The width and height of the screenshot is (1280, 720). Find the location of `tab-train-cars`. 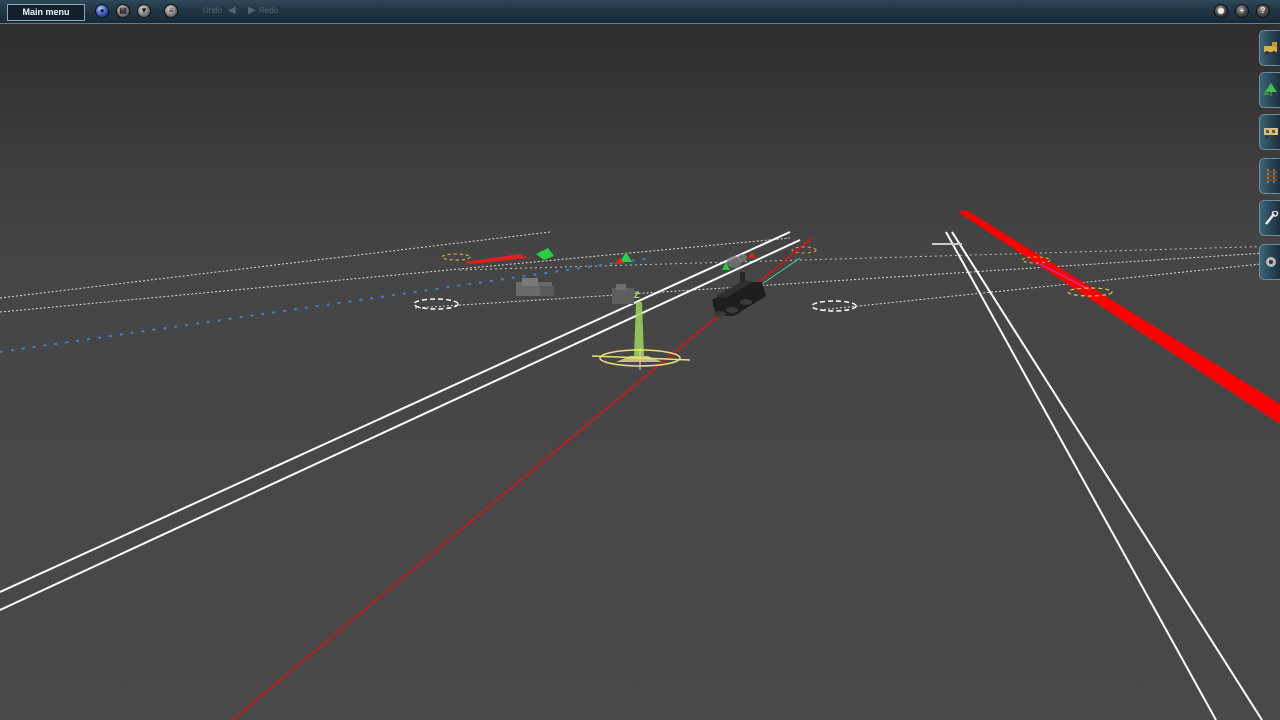

tab-train-cars is located at coordinates (1269, 132).